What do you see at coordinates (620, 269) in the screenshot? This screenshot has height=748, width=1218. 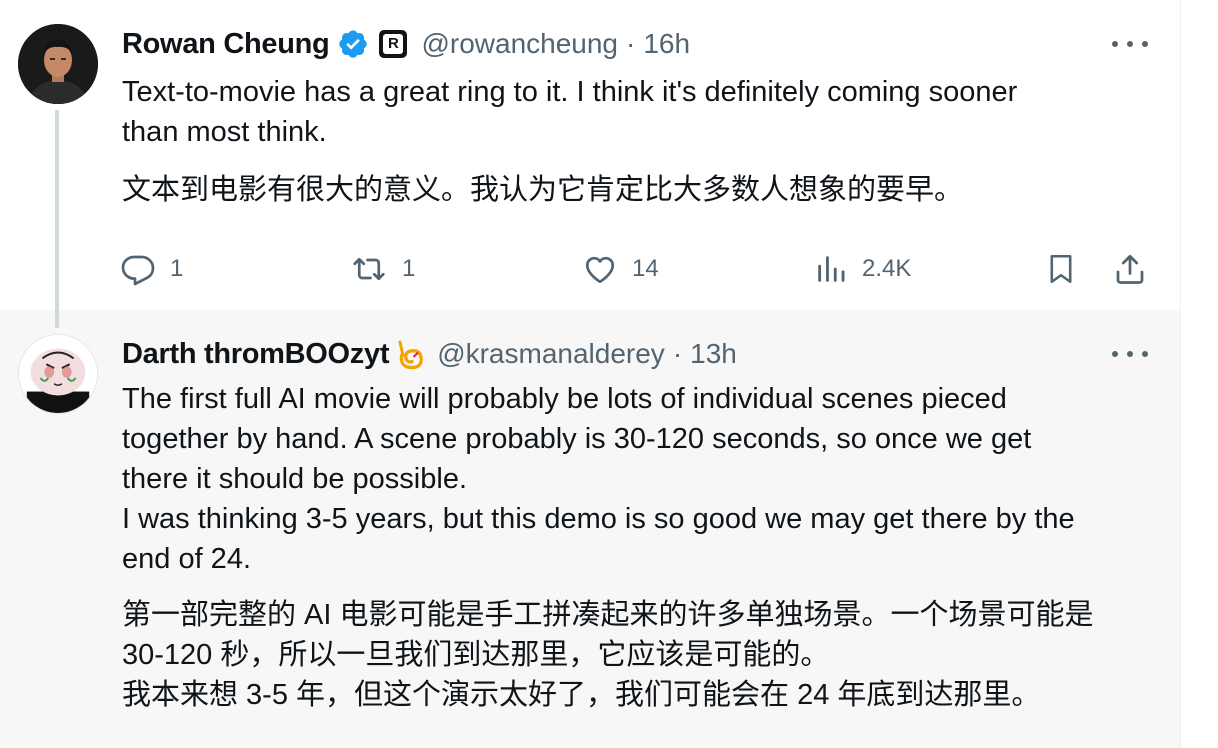 I see `like-button: 14` at bounding box center [620, 269].